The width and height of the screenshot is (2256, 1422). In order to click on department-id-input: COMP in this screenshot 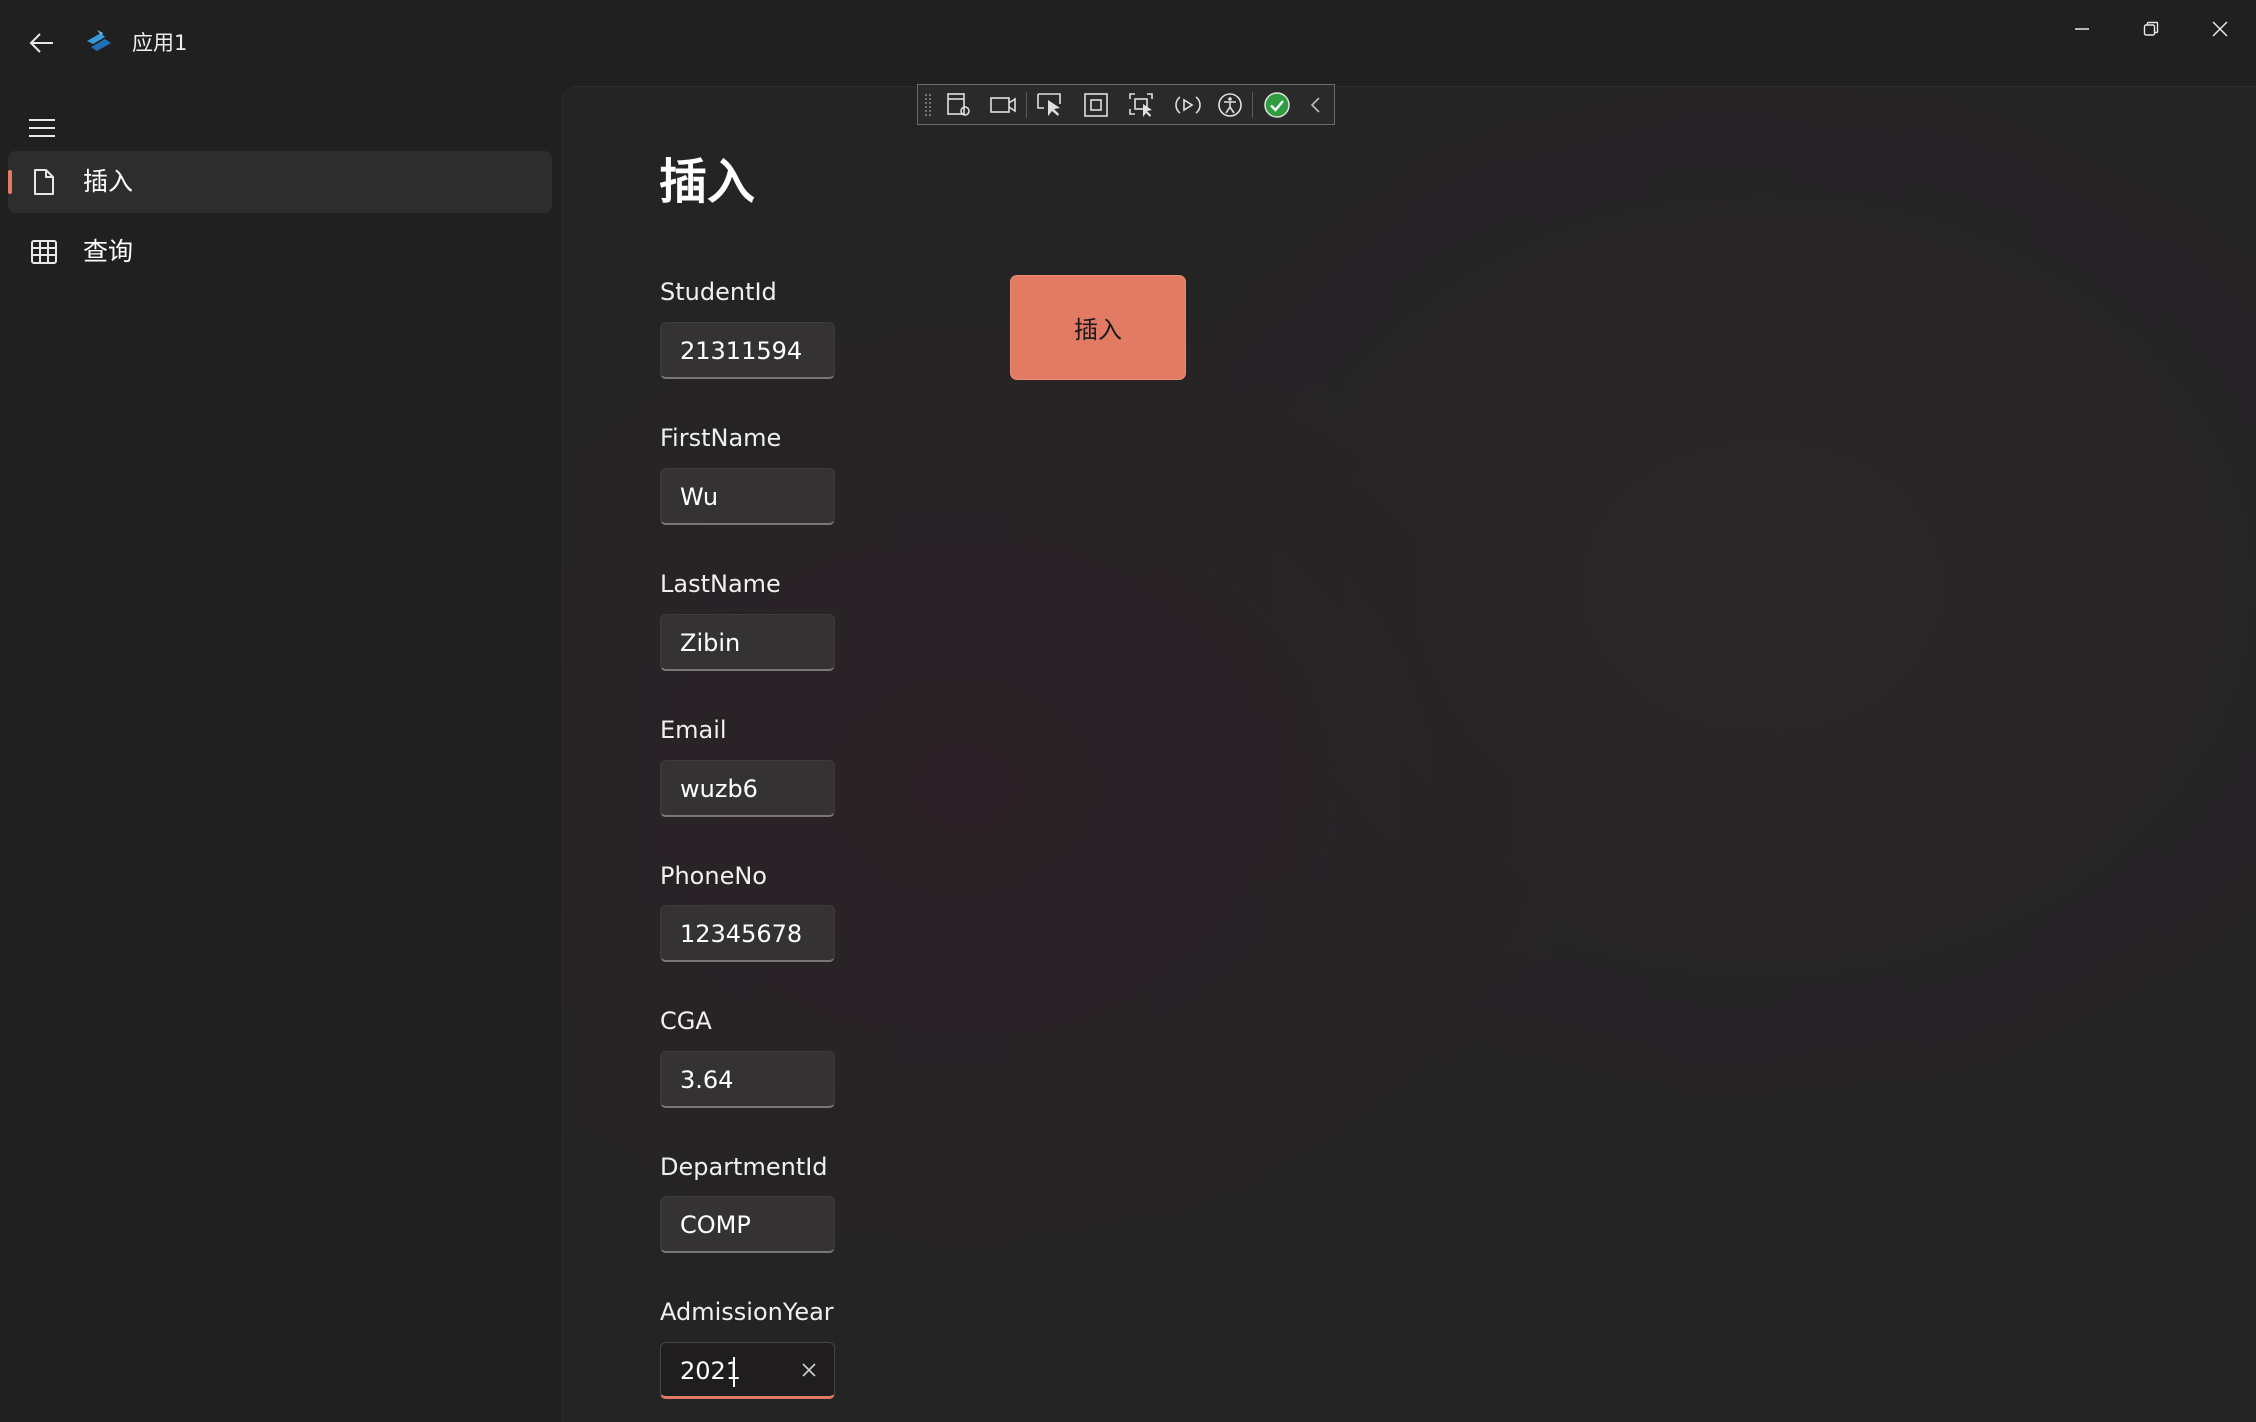, I will do `click(747, 1224)`.